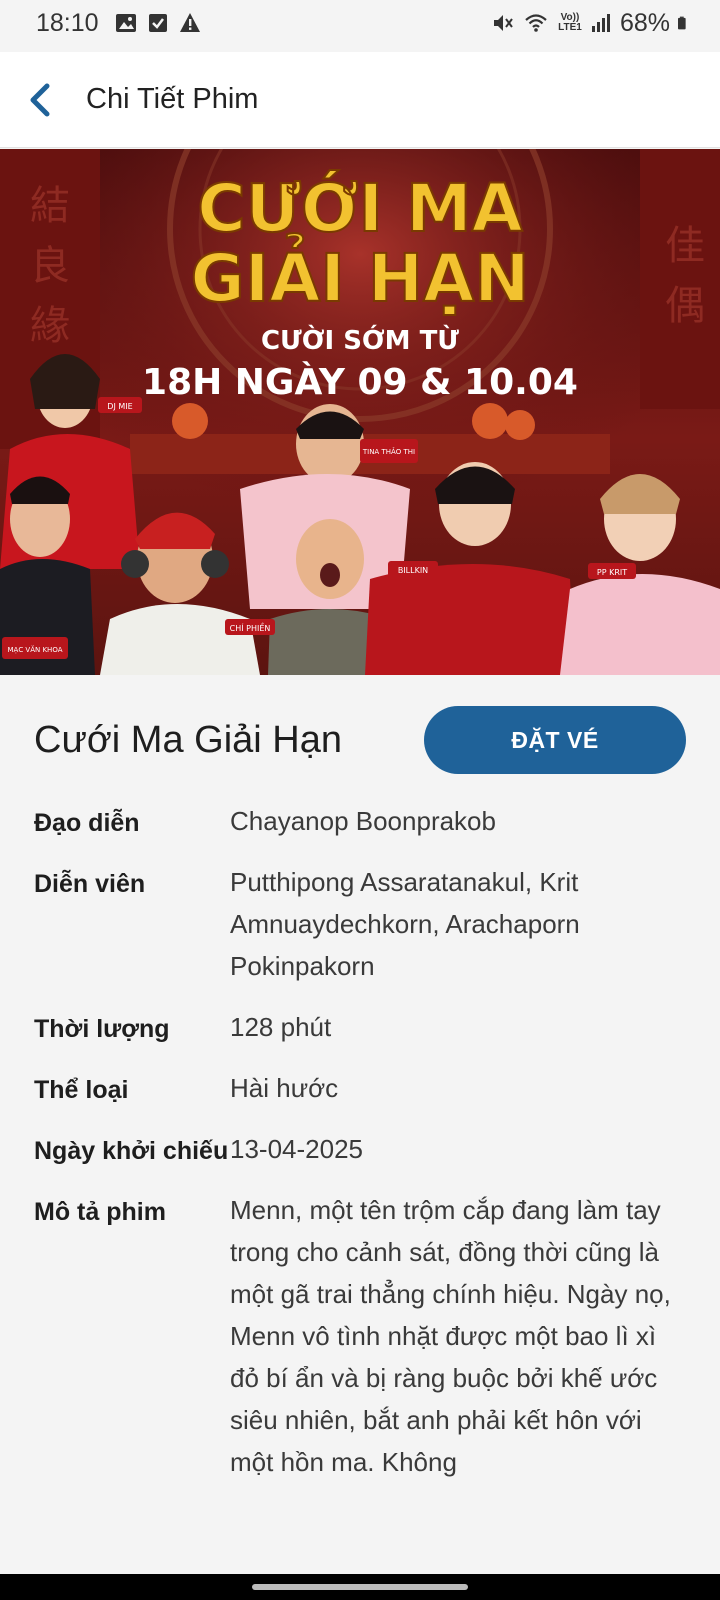 This screenshot has height=1600, width=720. I want to click on book-ticket-button: ĐẶT VÉ, so click(555, 740).